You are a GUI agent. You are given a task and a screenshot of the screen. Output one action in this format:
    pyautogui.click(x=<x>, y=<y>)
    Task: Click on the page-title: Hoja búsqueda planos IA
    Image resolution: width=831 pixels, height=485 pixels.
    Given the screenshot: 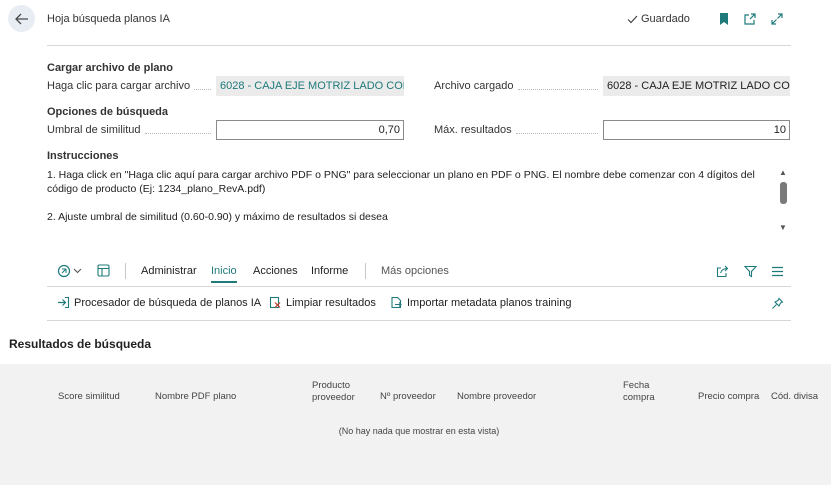 What is the action you would take?
    pyautogui.click(x=108, y=19)
    